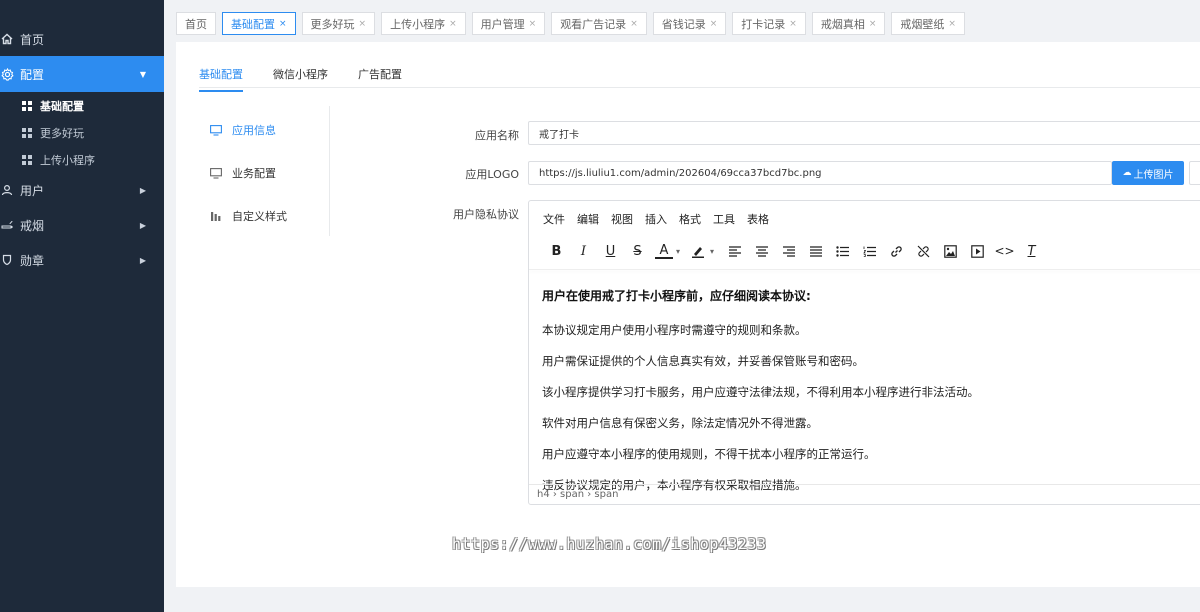 The width and height of the screenshot is (1200, 612). I want to click on link-icon, so click(896, 251).